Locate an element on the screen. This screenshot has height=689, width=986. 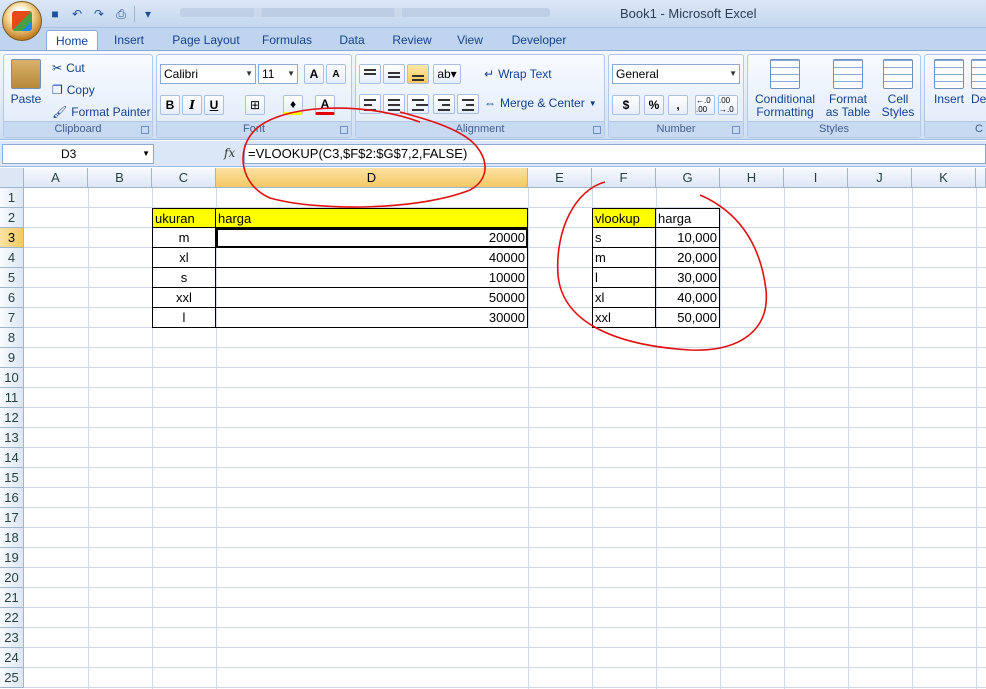
tab-developer: Developer is located at coordinates (539, 40).